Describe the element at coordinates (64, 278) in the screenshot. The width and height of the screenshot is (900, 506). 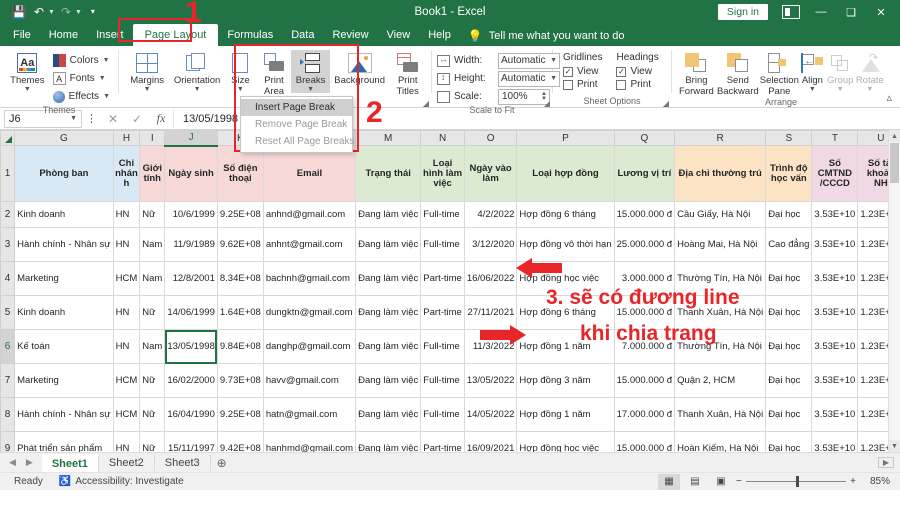
I see `cell: Marketing` at that location.